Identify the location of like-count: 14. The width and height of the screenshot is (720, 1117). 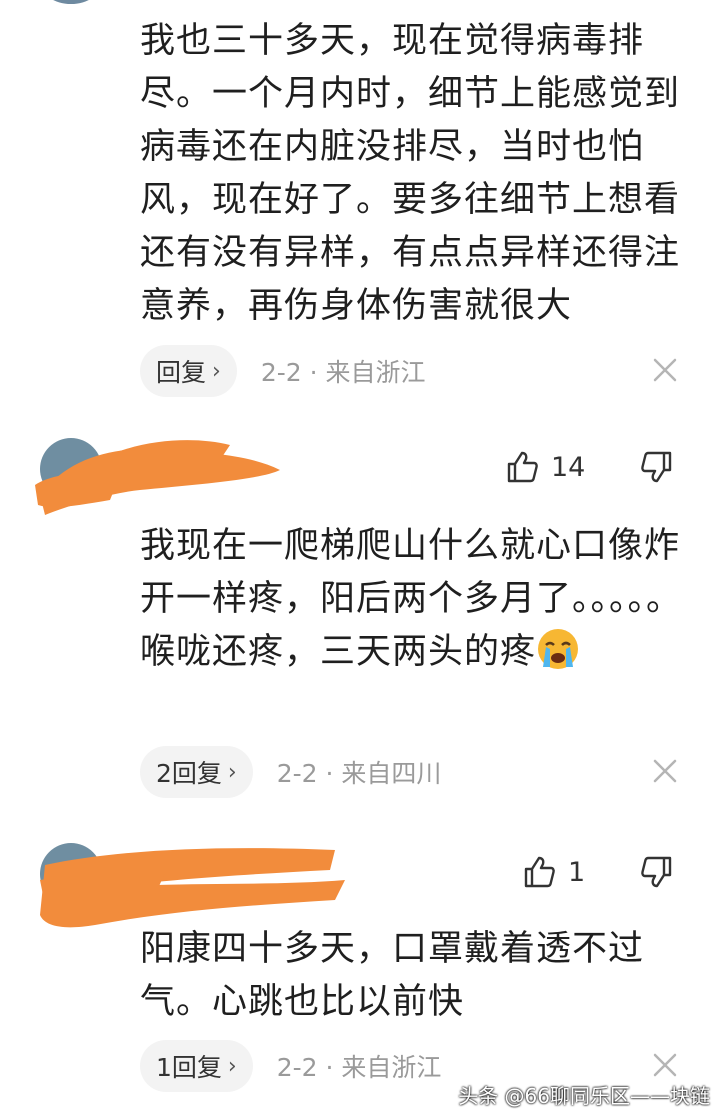
(568, 467).